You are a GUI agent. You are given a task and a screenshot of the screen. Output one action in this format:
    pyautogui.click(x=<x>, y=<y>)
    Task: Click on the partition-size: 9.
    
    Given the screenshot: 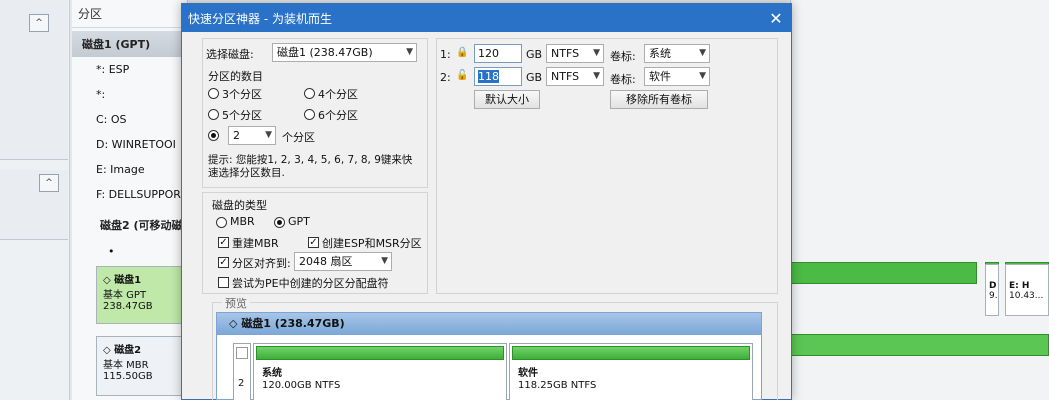 What is the action you would take?
    pyautogui.click(x=993, y=296)
    